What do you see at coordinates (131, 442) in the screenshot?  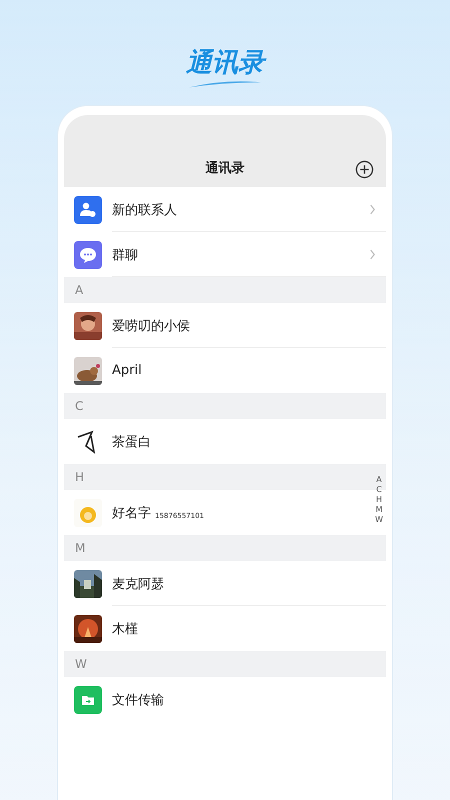 I see `contact-name: 茶蛋白` at bounding box center [131, 442].